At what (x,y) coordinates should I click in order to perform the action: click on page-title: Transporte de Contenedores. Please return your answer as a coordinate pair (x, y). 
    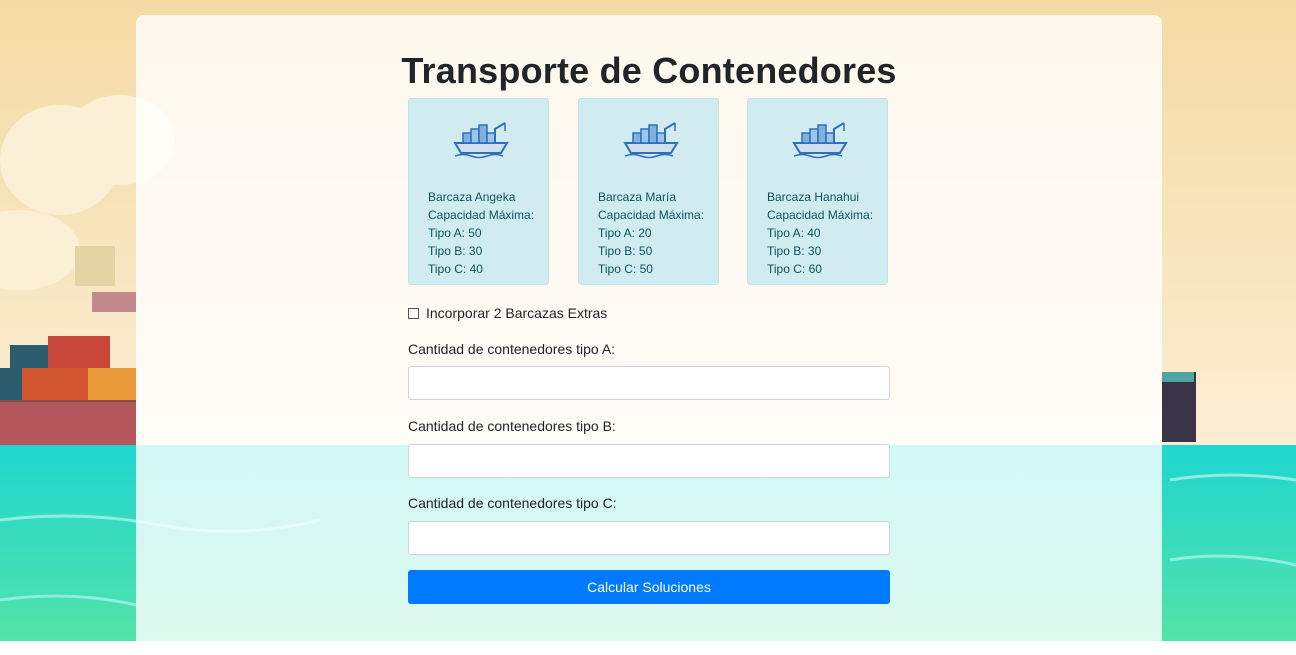
    Looking at the image, I should click on (649, 70).